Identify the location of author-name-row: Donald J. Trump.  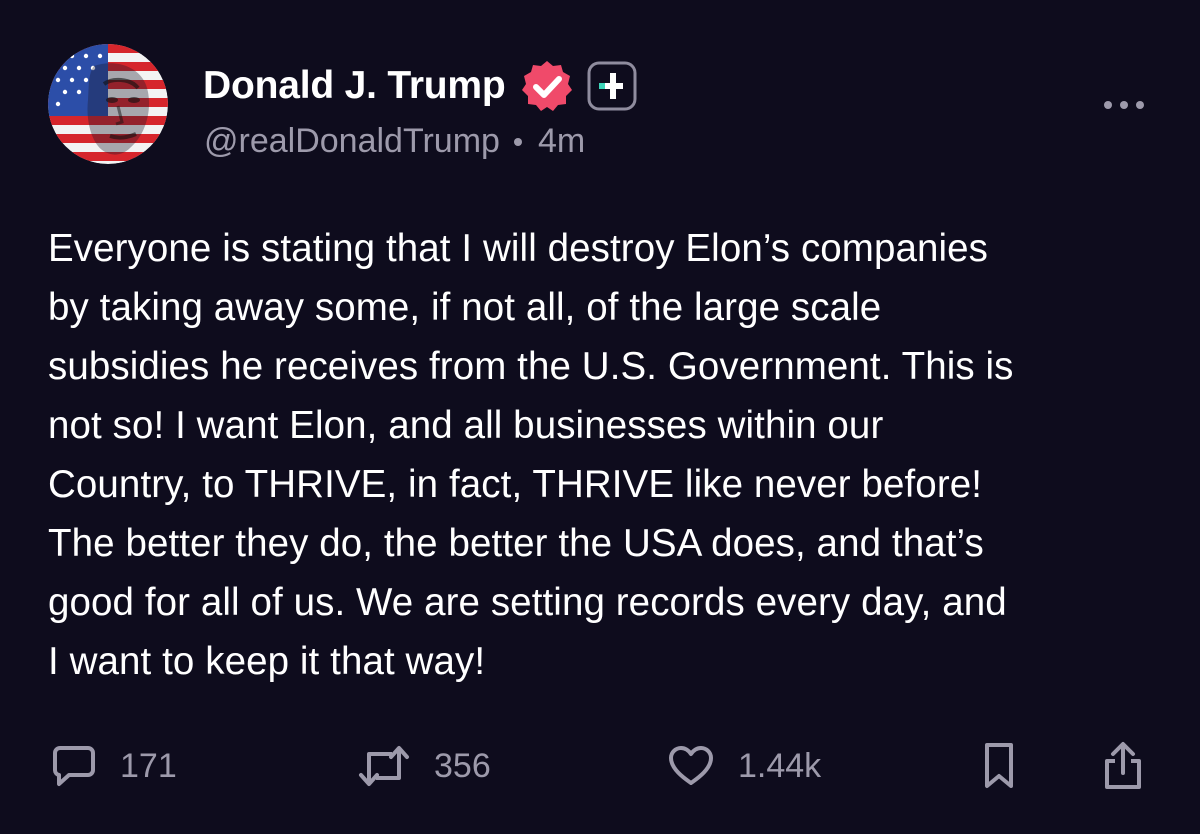
(420, 86).